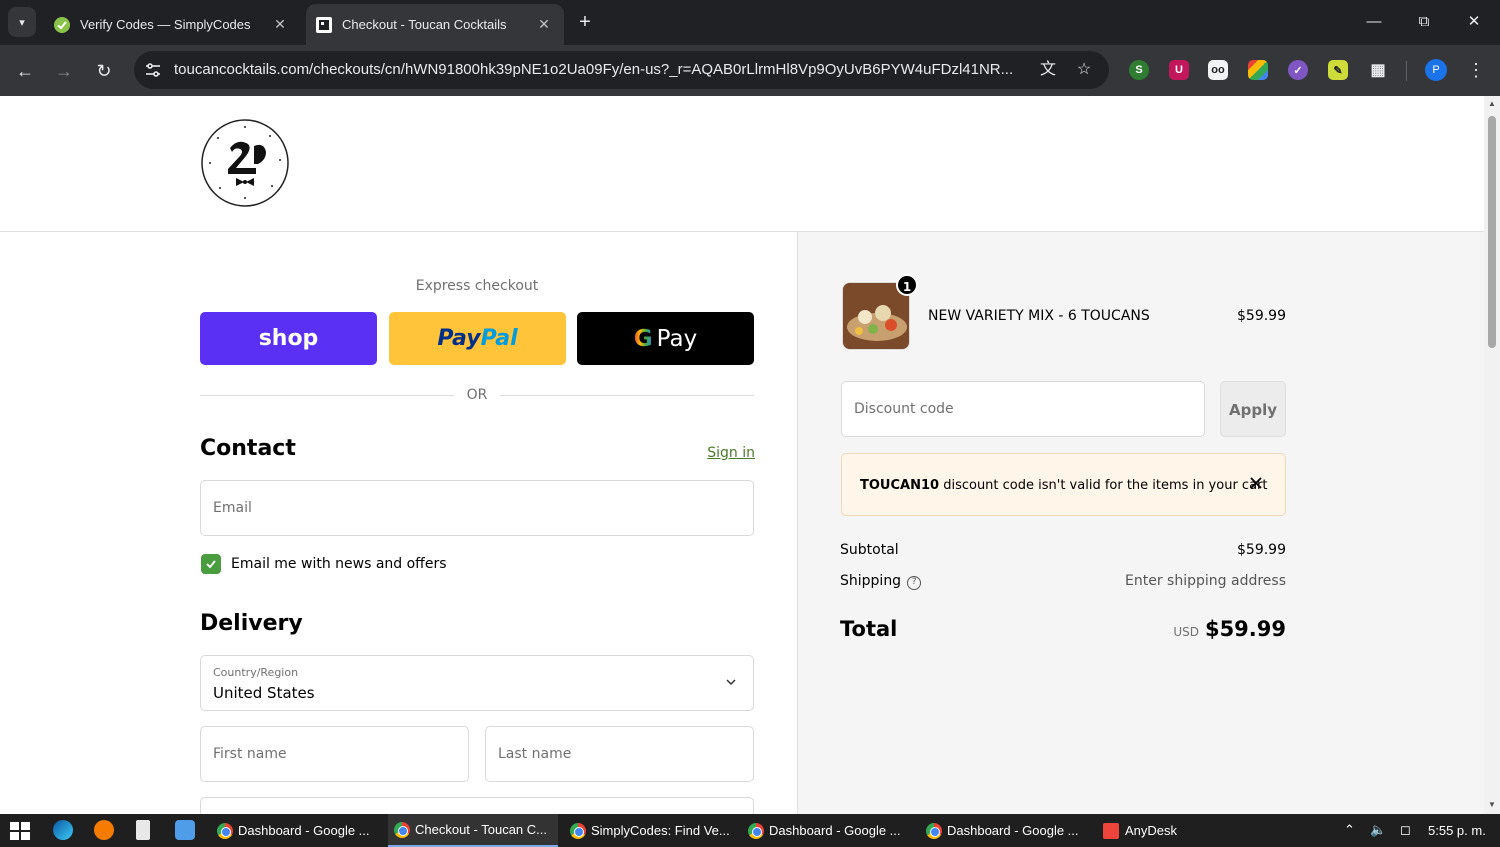 The height and width of the screenshot is (847, 1500). What do you see at coordinates (1139, 70) in the screenshot?
I see `simplycodes-extension-icon: S` at bounding box center [1139, 70].